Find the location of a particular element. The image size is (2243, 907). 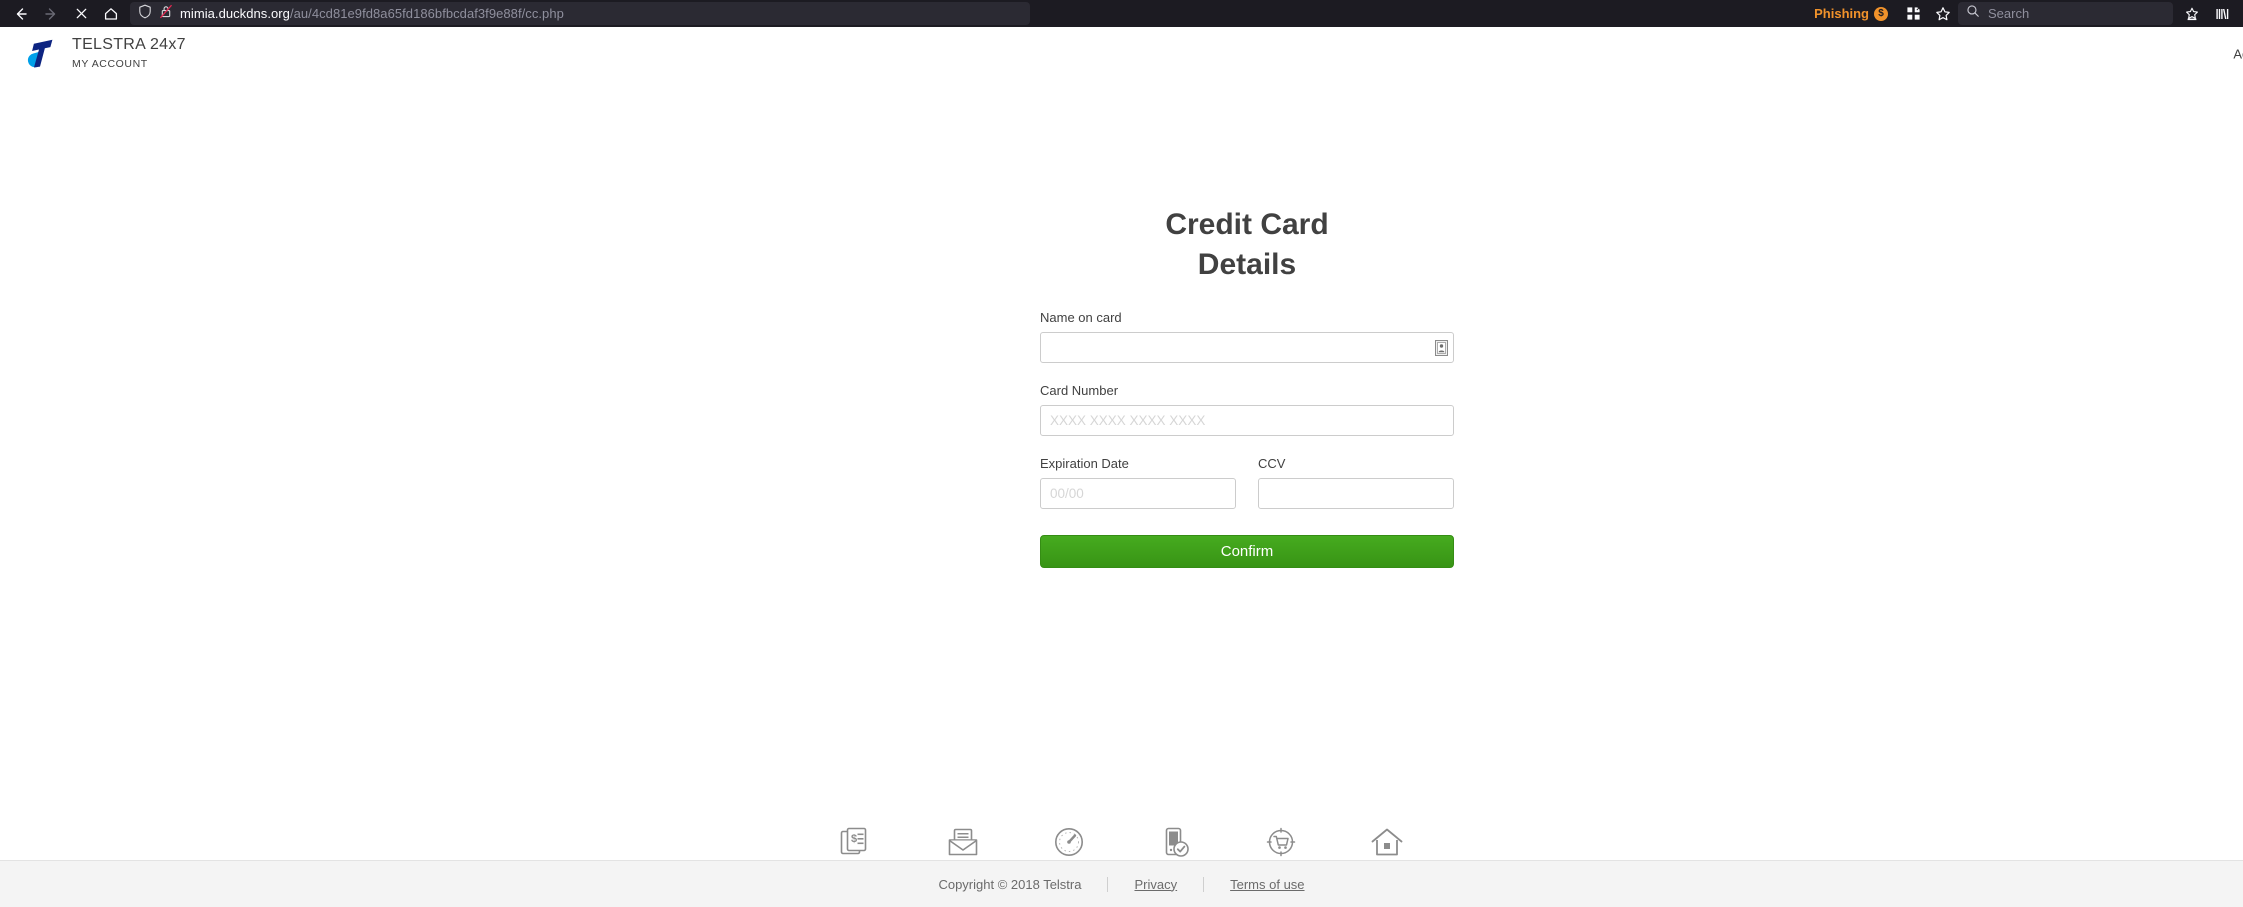

stop-loading-button is located at coordinates (81, 14).